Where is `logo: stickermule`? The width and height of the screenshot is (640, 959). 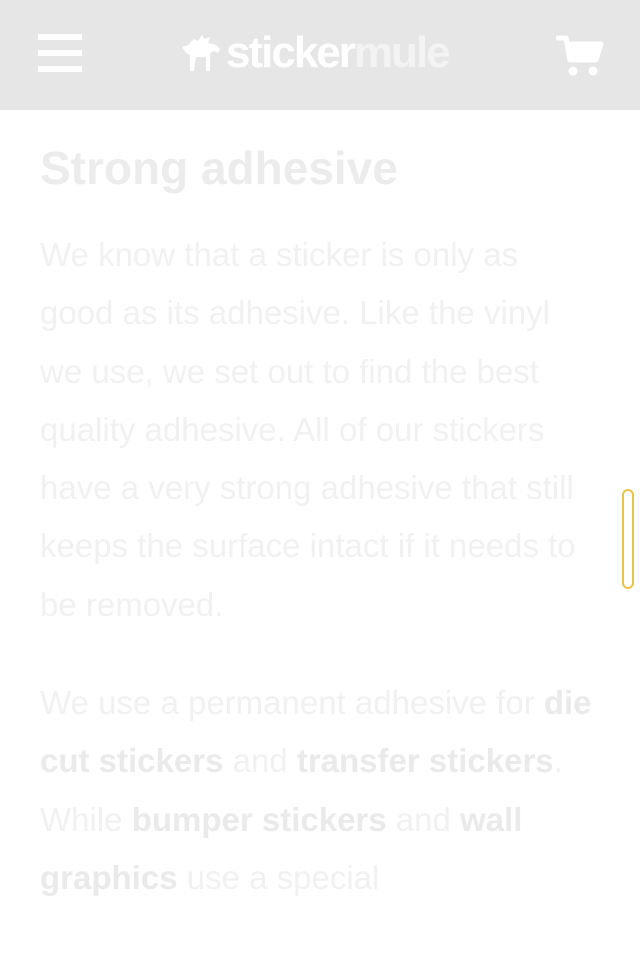 logo: stickermule is located at coordinates (315, 53).